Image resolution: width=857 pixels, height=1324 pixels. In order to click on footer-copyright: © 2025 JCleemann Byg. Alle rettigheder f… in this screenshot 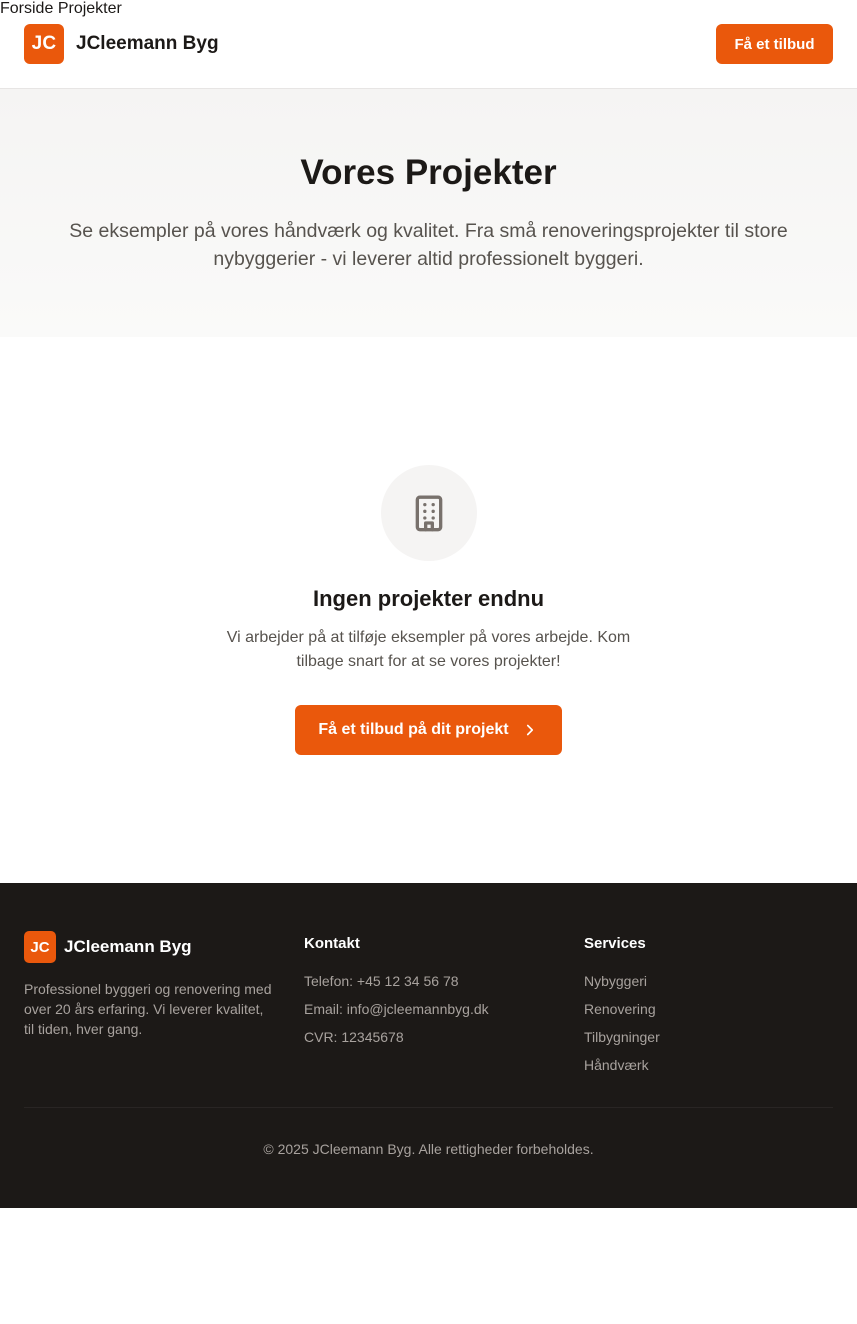, I will do `click(428, 1149)`.